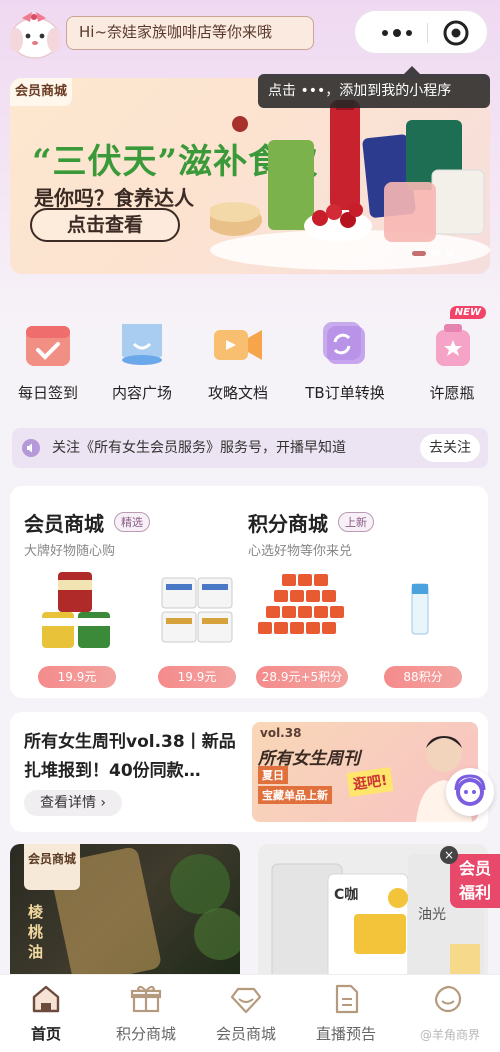  Describe the element at coordinates (105, 225) in the screenshot. I see `banner-cta-button: 点击查看` at that location.